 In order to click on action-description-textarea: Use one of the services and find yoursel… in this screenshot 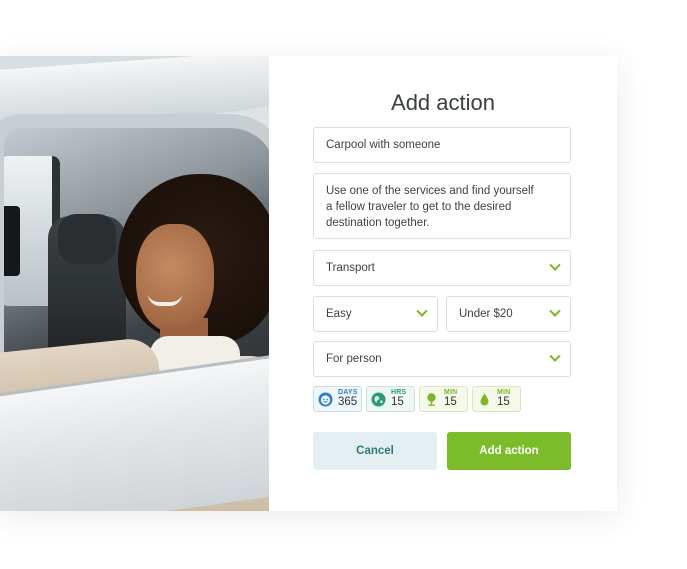, I will do `click(442, 206)`.